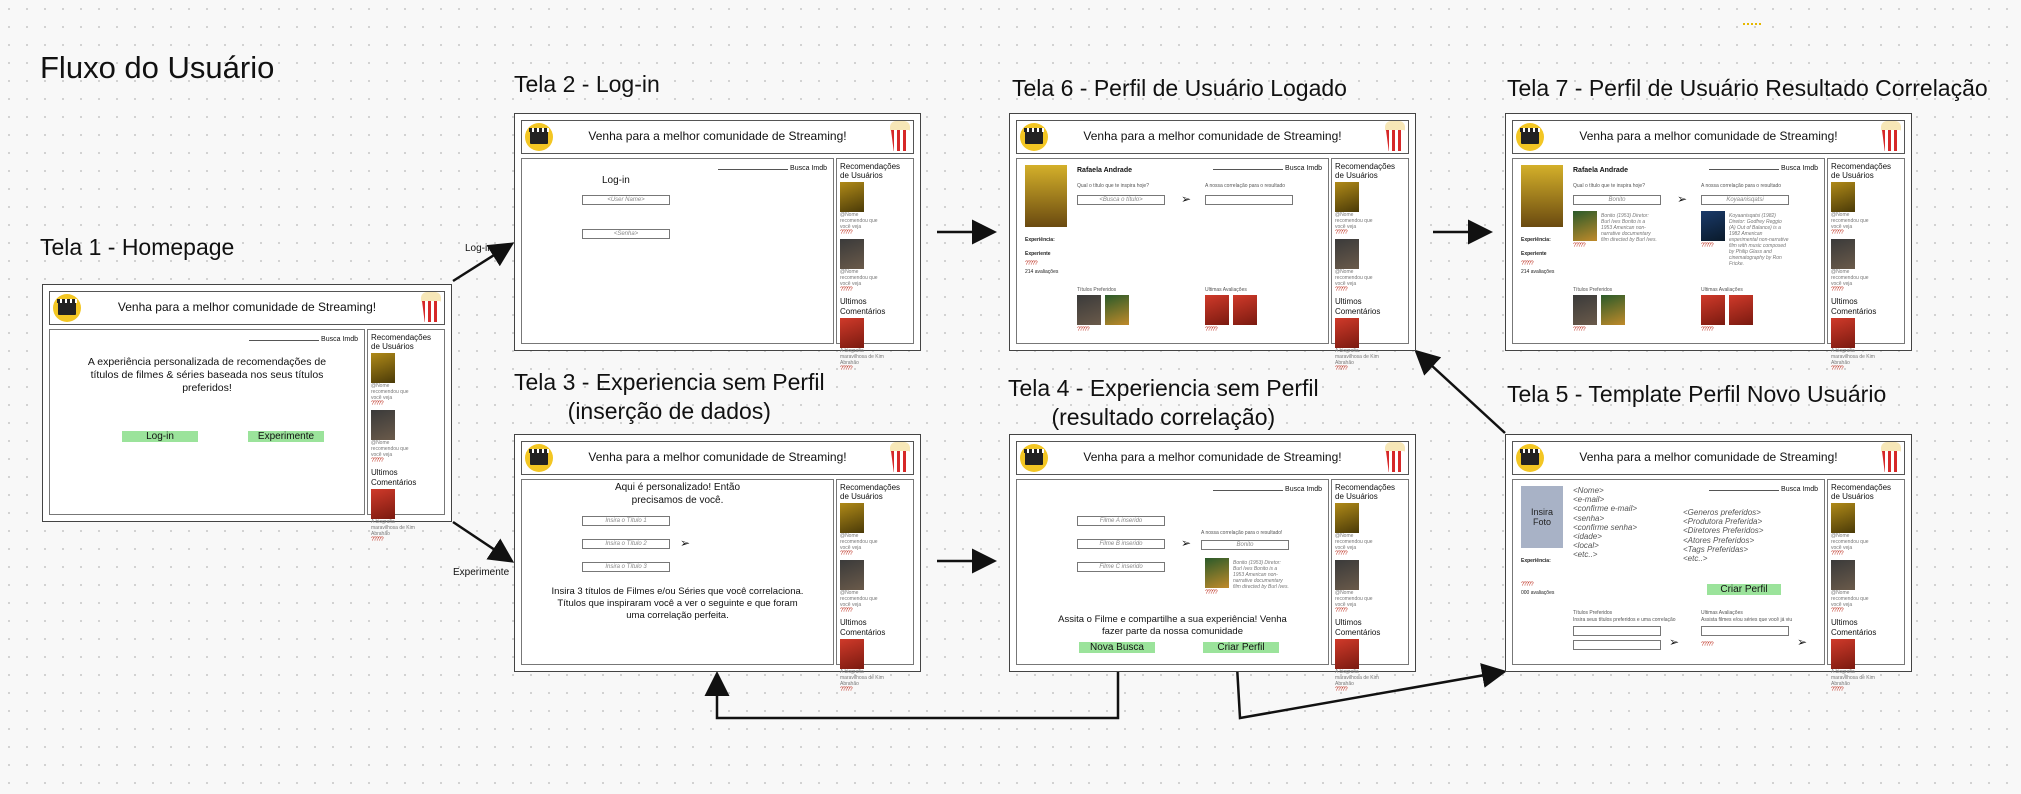 The height and width of the screenshot is (794, 2021). I want to click on new-search-button: Nova Busca, so click(1117, 647).